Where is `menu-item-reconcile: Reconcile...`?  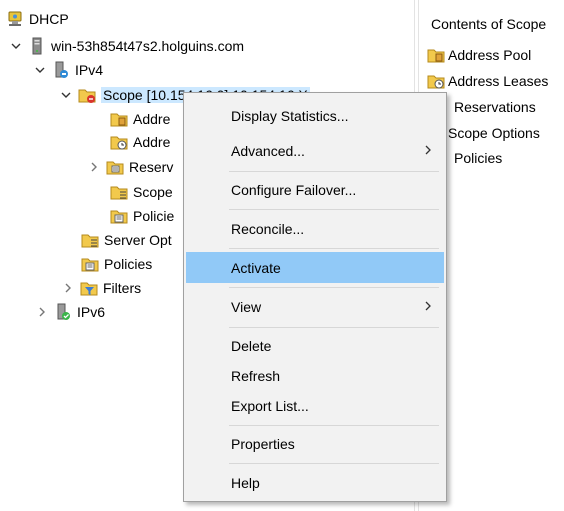 menu-item-reconcile: Reconcile... is located at coordinates (315, 228).